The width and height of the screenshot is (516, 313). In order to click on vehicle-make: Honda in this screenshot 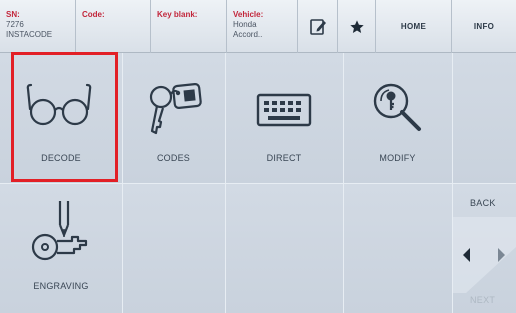, I will do `click(245, 24)`.